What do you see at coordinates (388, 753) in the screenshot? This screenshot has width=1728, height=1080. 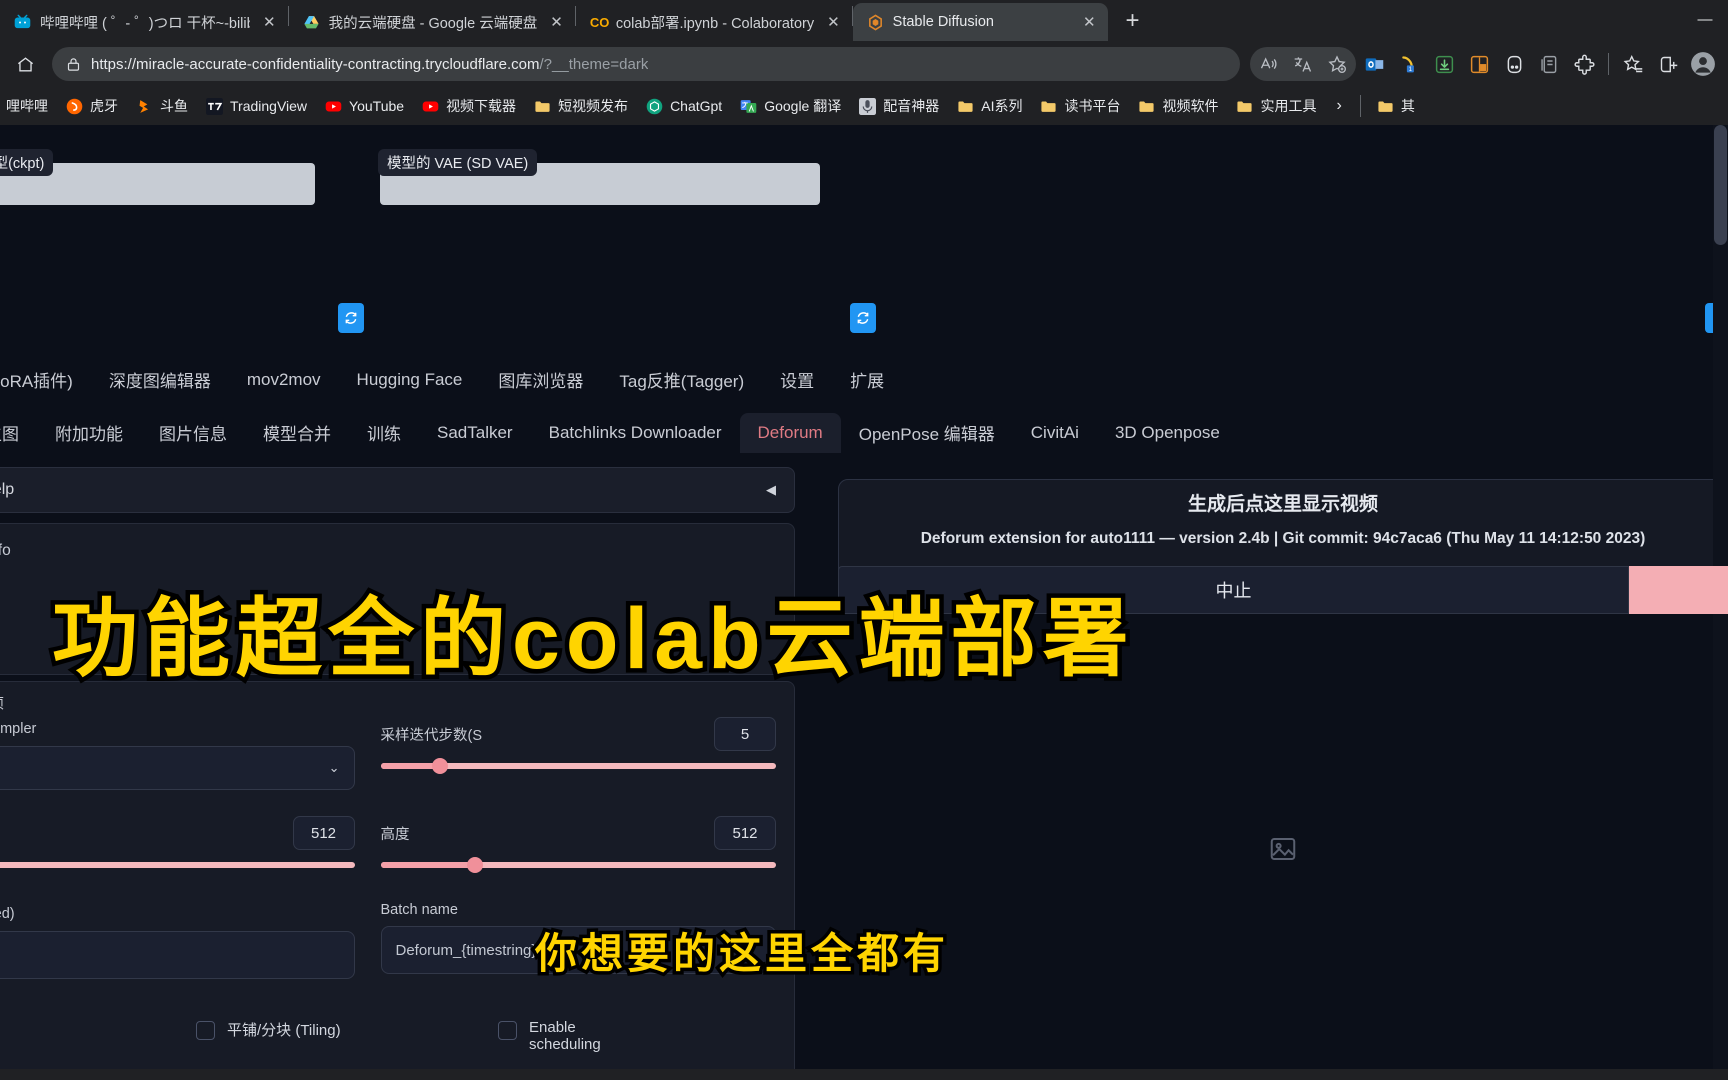 I see `sampler-steps-row: 去 (Sampler ⌄ 采样迭代步数(S 5` at bounding box center [388, 753].